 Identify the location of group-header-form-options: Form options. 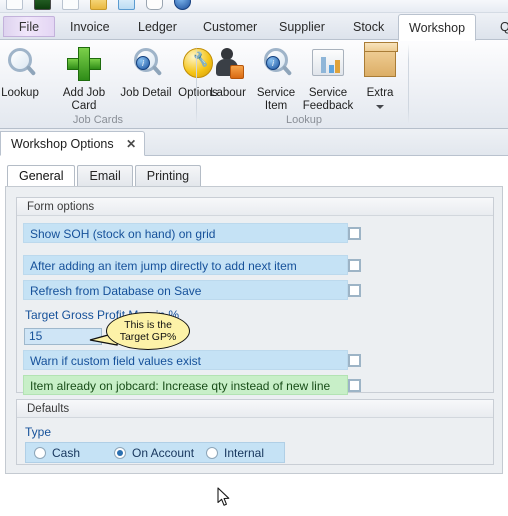
(255, 207).